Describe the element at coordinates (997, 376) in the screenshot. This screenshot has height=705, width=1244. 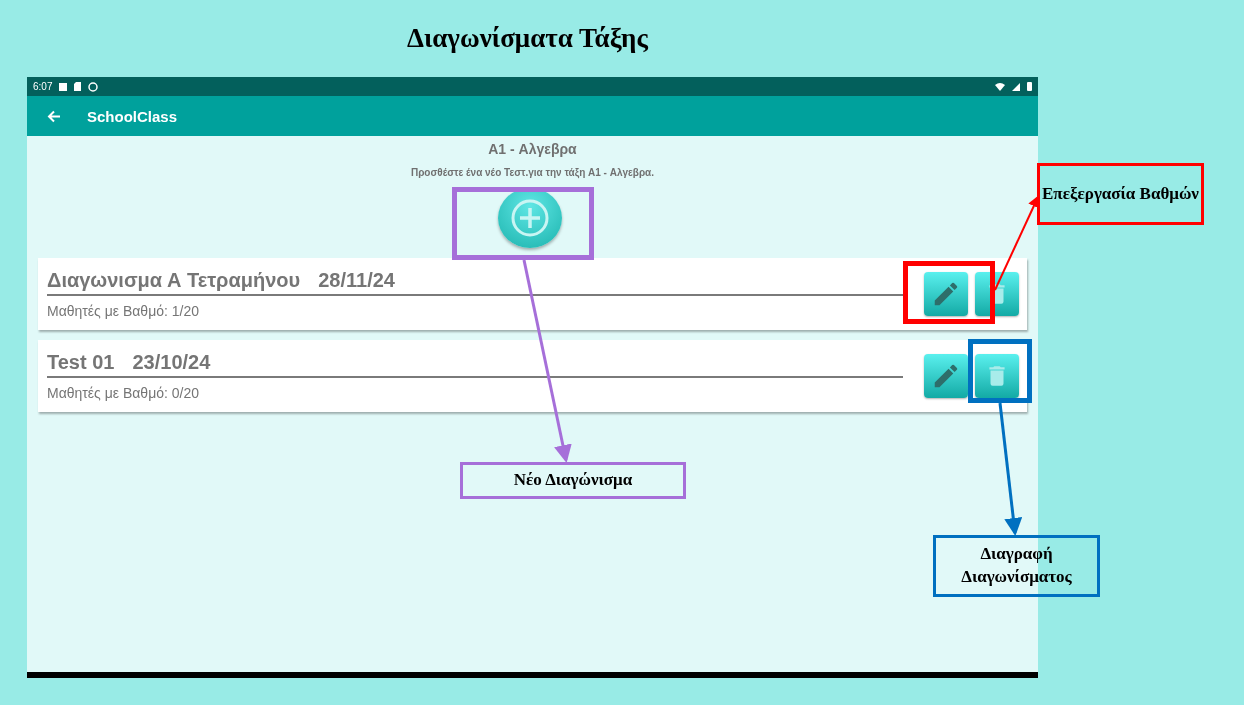
I see `delete-button` at that location.